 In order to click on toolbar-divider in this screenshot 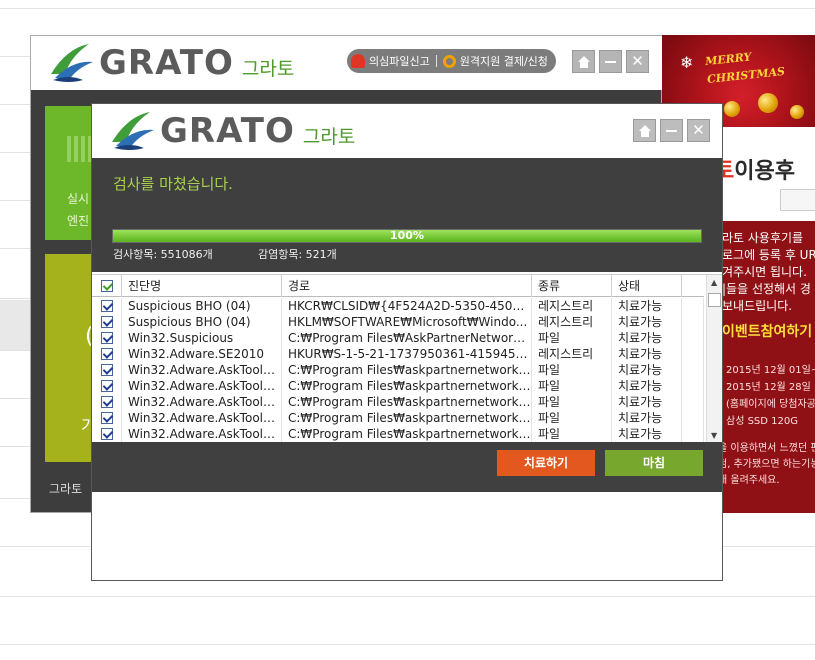, I will do `click(436, 61)`.